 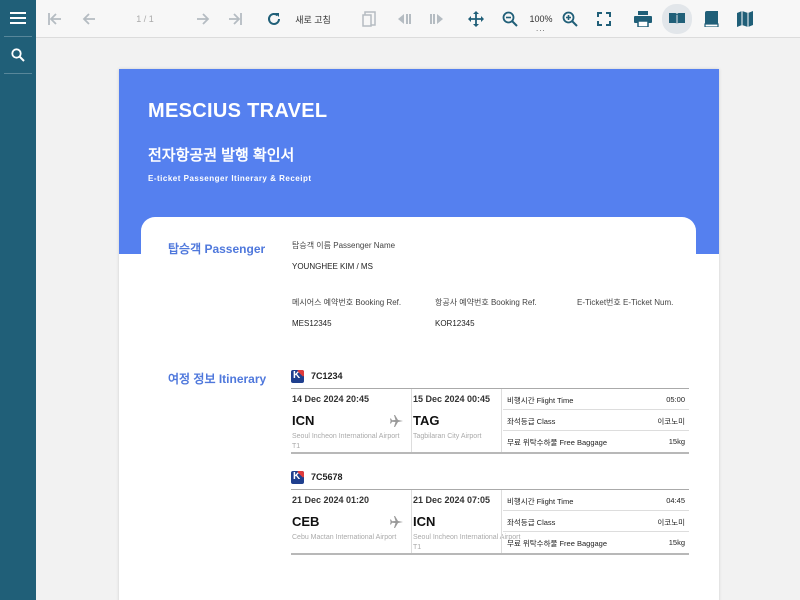 What do you see at coordinates (238, 111) in the screenshot?
I see `brand-name: MESCIUS TRAVEL` at bounding box center [238, 111].